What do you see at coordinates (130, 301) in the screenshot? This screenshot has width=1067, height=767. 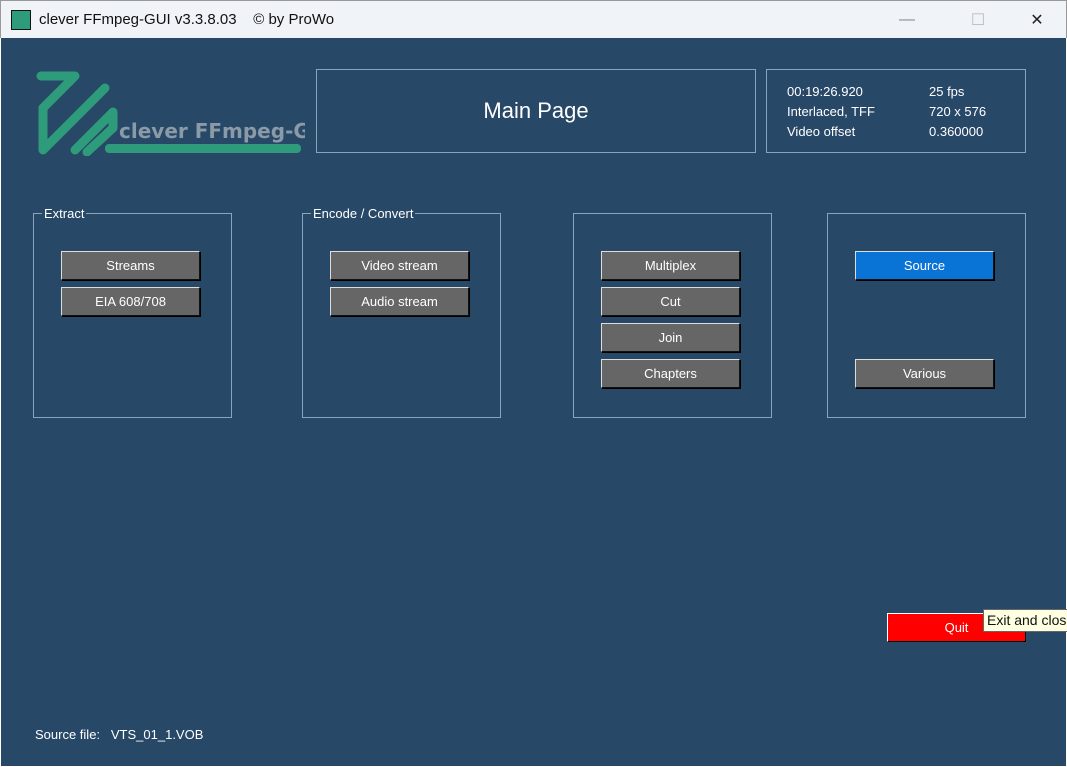 I see `eia-608-708-button: EIA 608/708` at bounding box center [130, 301].